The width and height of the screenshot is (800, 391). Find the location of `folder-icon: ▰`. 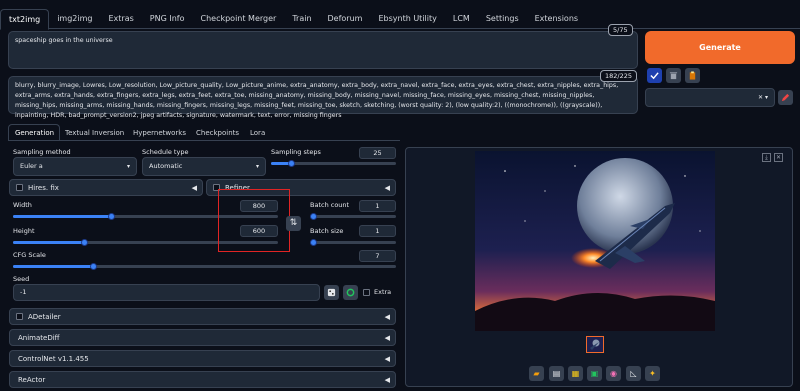

folder-icon: ▰ is located at coordinates (536, 373).